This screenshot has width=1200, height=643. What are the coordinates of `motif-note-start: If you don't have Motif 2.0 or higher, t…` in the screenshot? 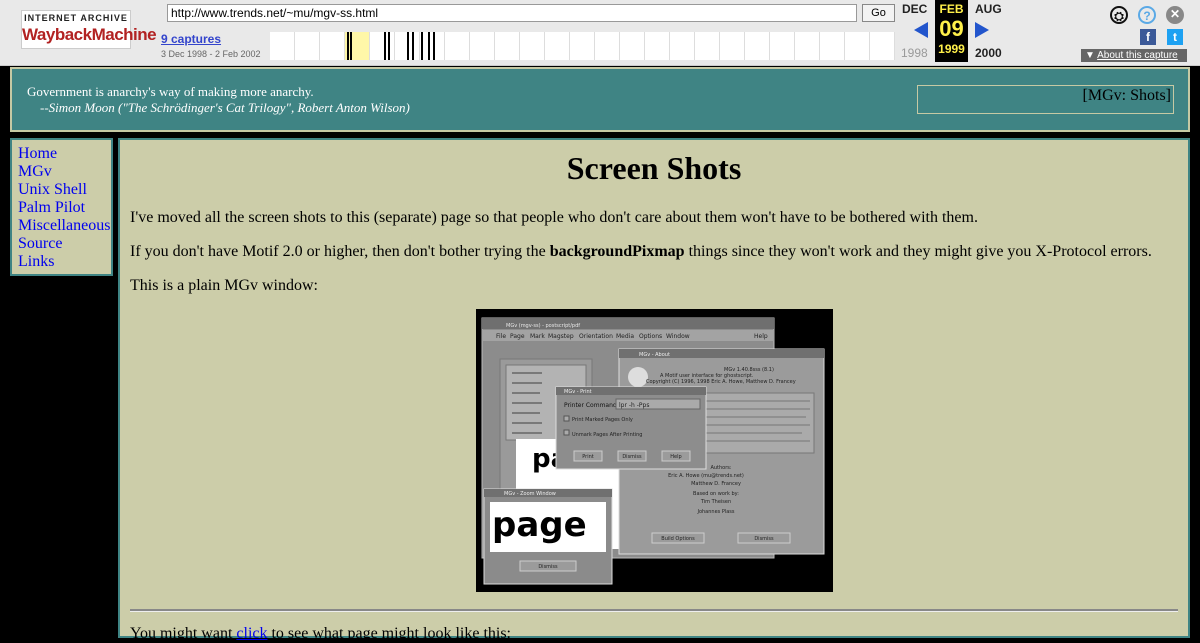 It's located at (340, 251).